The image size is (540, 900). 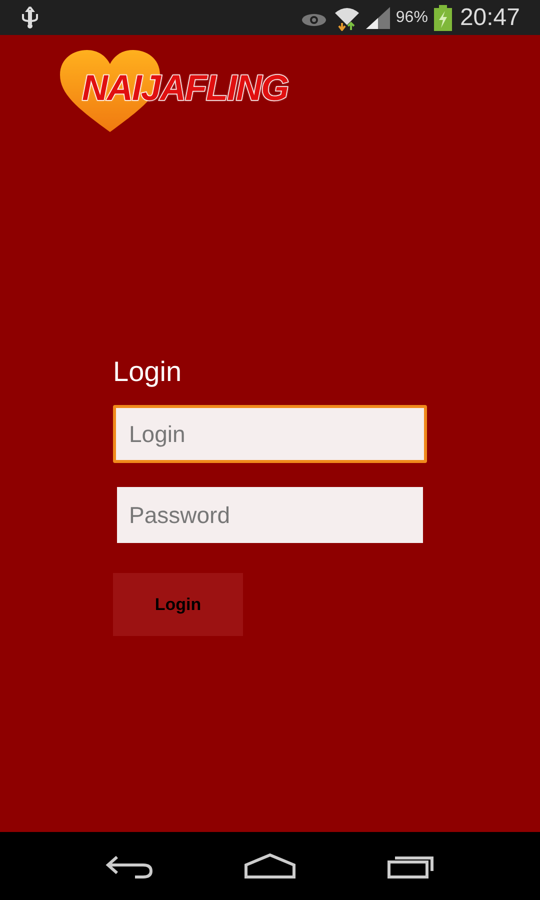 I want to click on text-field: Login, so click(x=270, y=434).